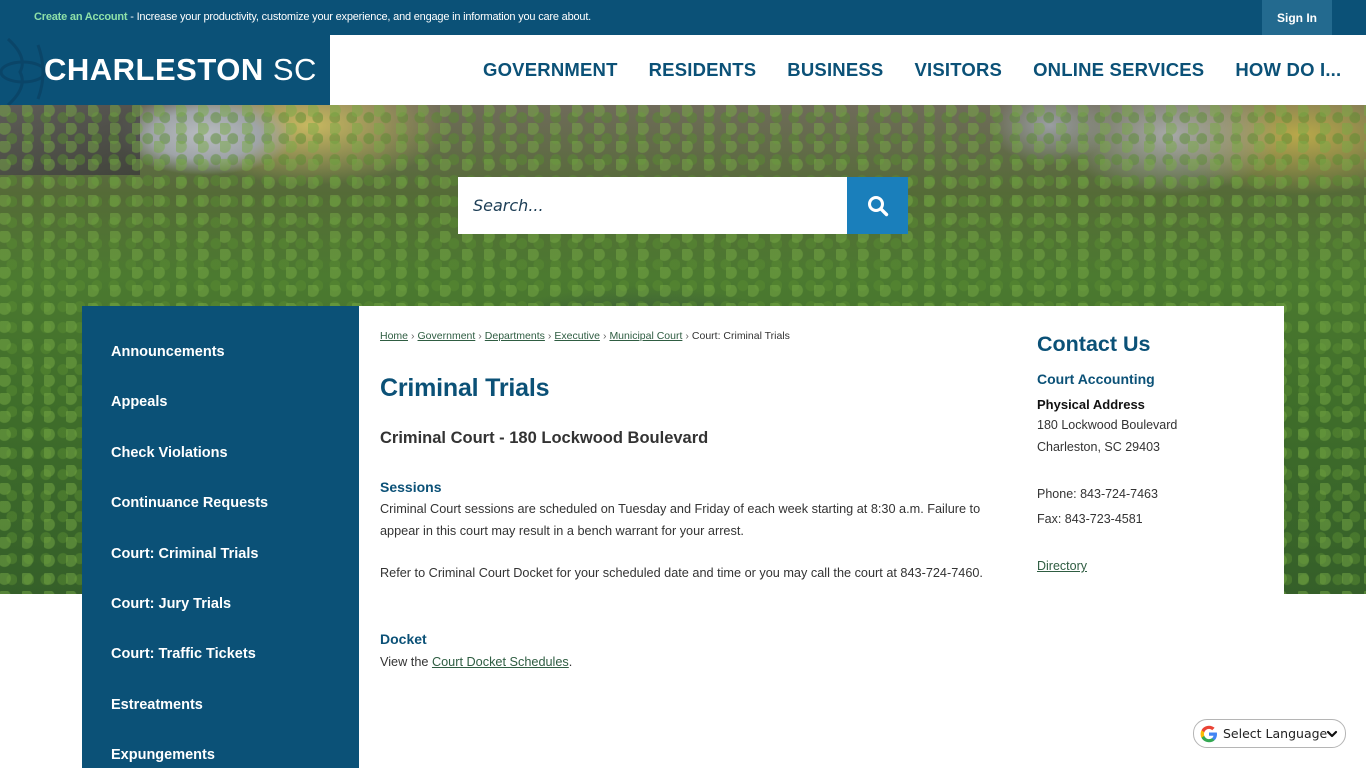  Describe the element at coordinates (394, 336) in the screenshot. I see `breadcrumb-home: Home` at that location.